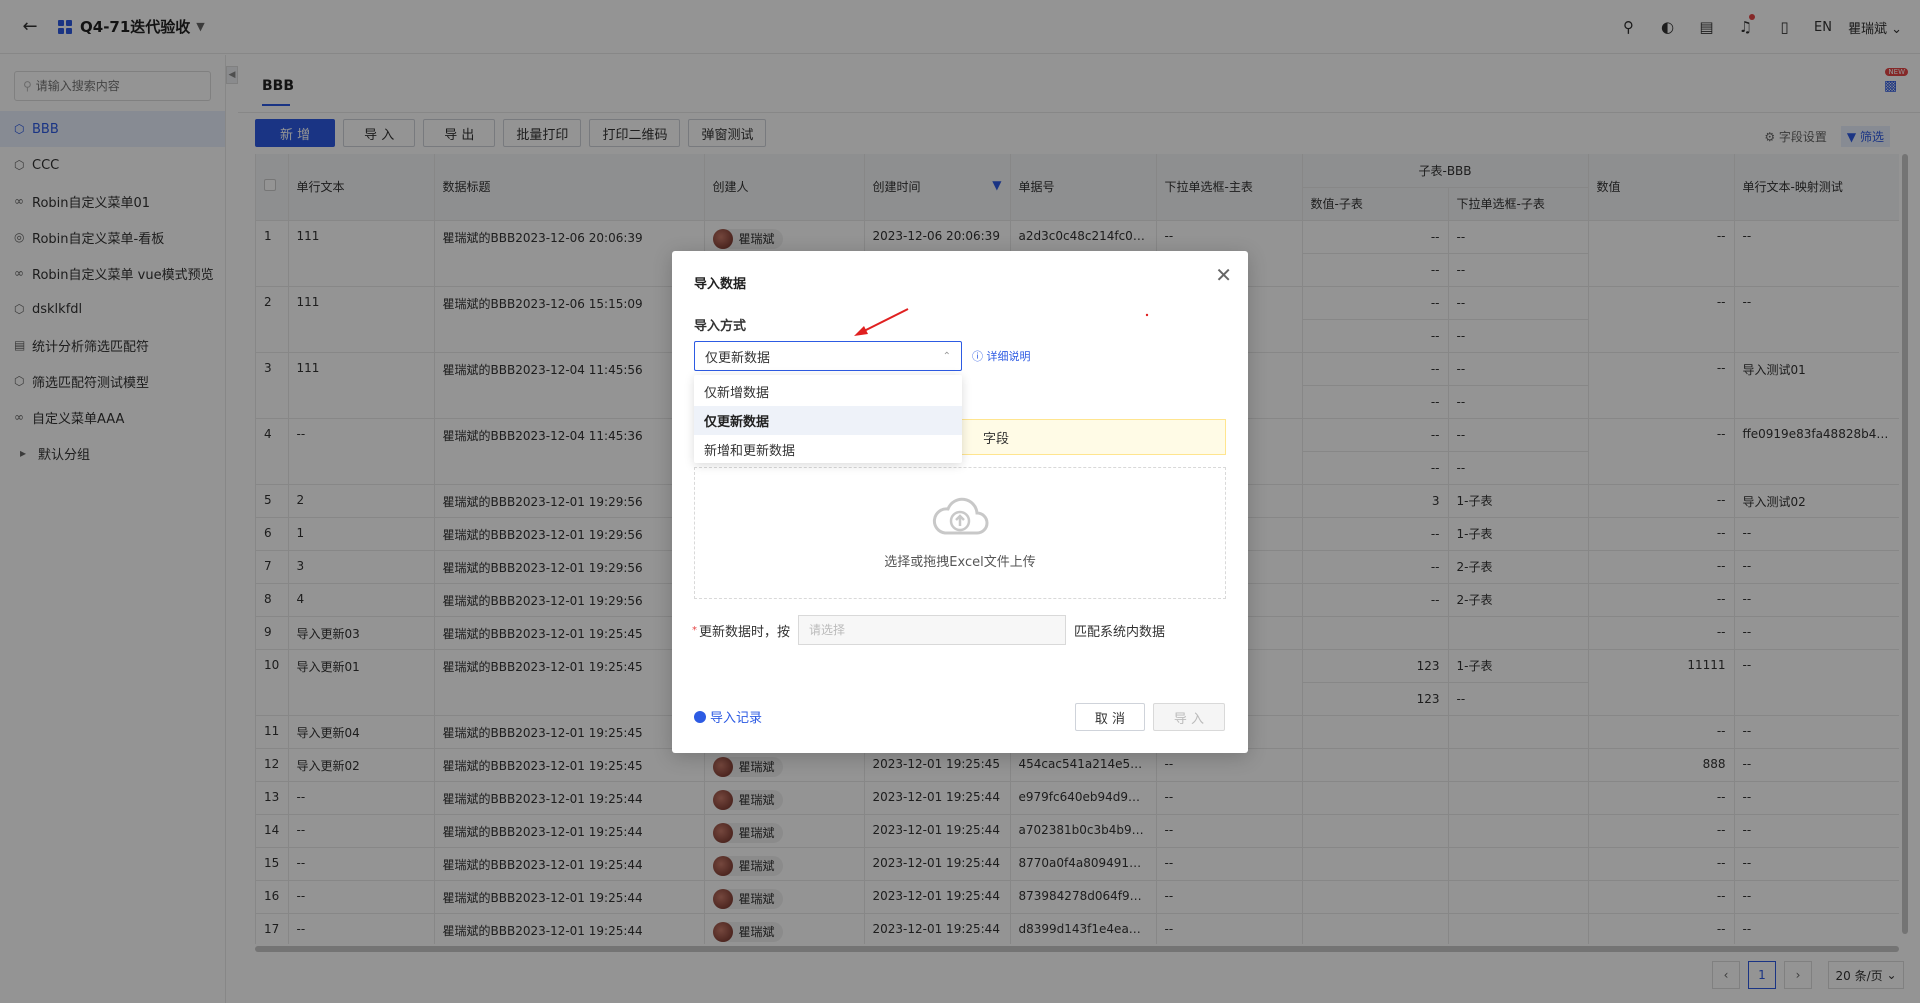  I want to click on upload-dropzone: 选择或拖拽Excel文件上传, so click(960, 533).